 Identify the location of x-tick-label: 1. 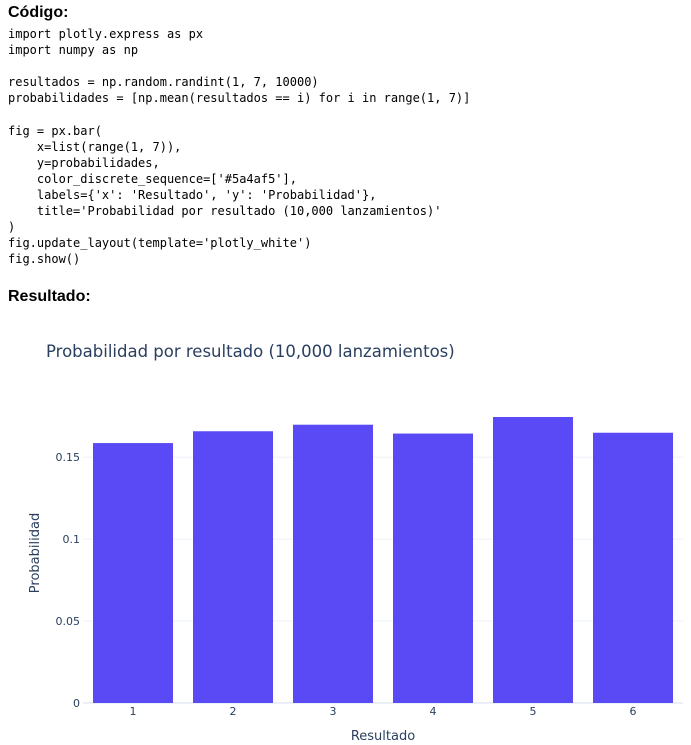
(133, 711).